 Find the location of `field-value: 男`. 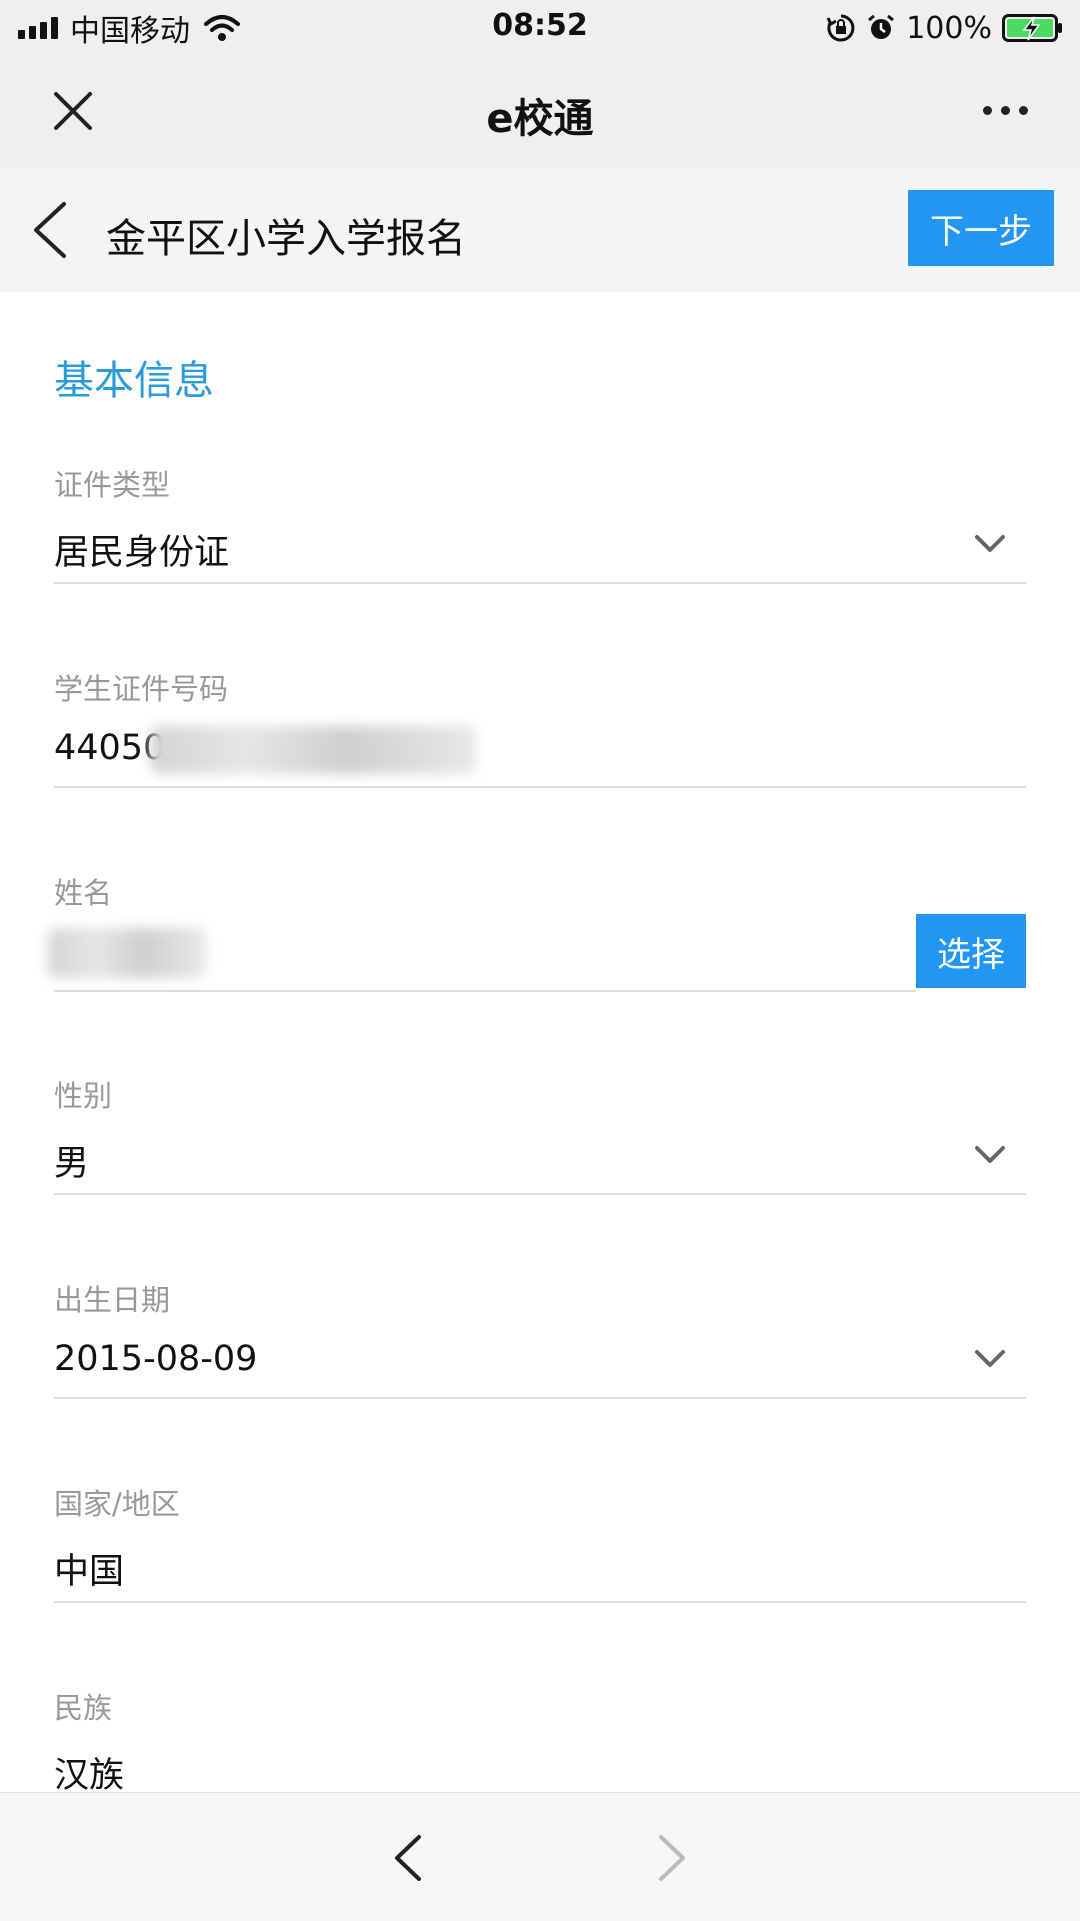

field-value: 男 is located at coordinates (71, 1160).